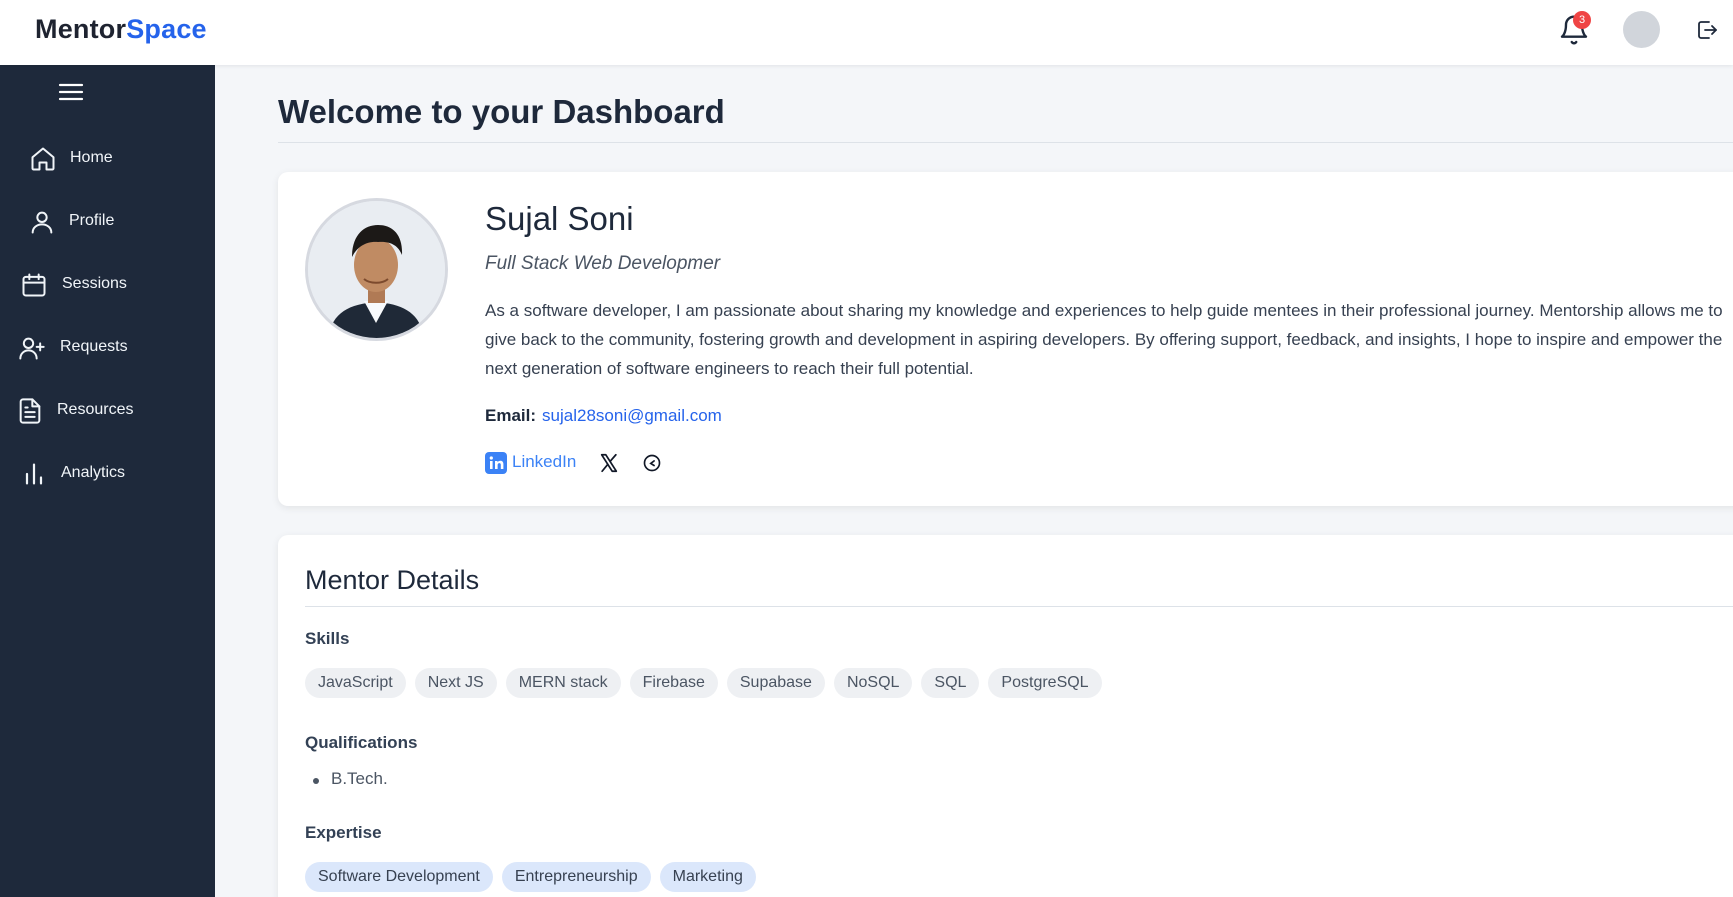 This screenshot has height=897, width=1733. Describe the element at coordinates (1045, 683) in the screenshot. I see `skill-chip: PostgreSQL` at that location.